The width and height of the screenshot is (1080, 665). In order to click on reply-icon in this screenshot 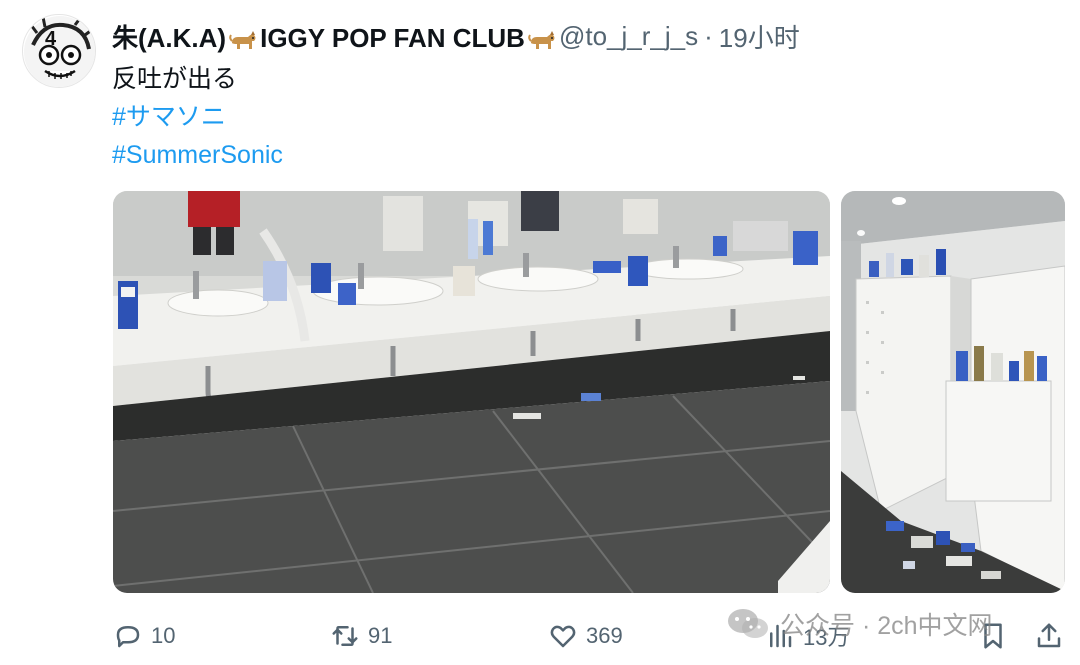, I will do `click(128, 637)`.